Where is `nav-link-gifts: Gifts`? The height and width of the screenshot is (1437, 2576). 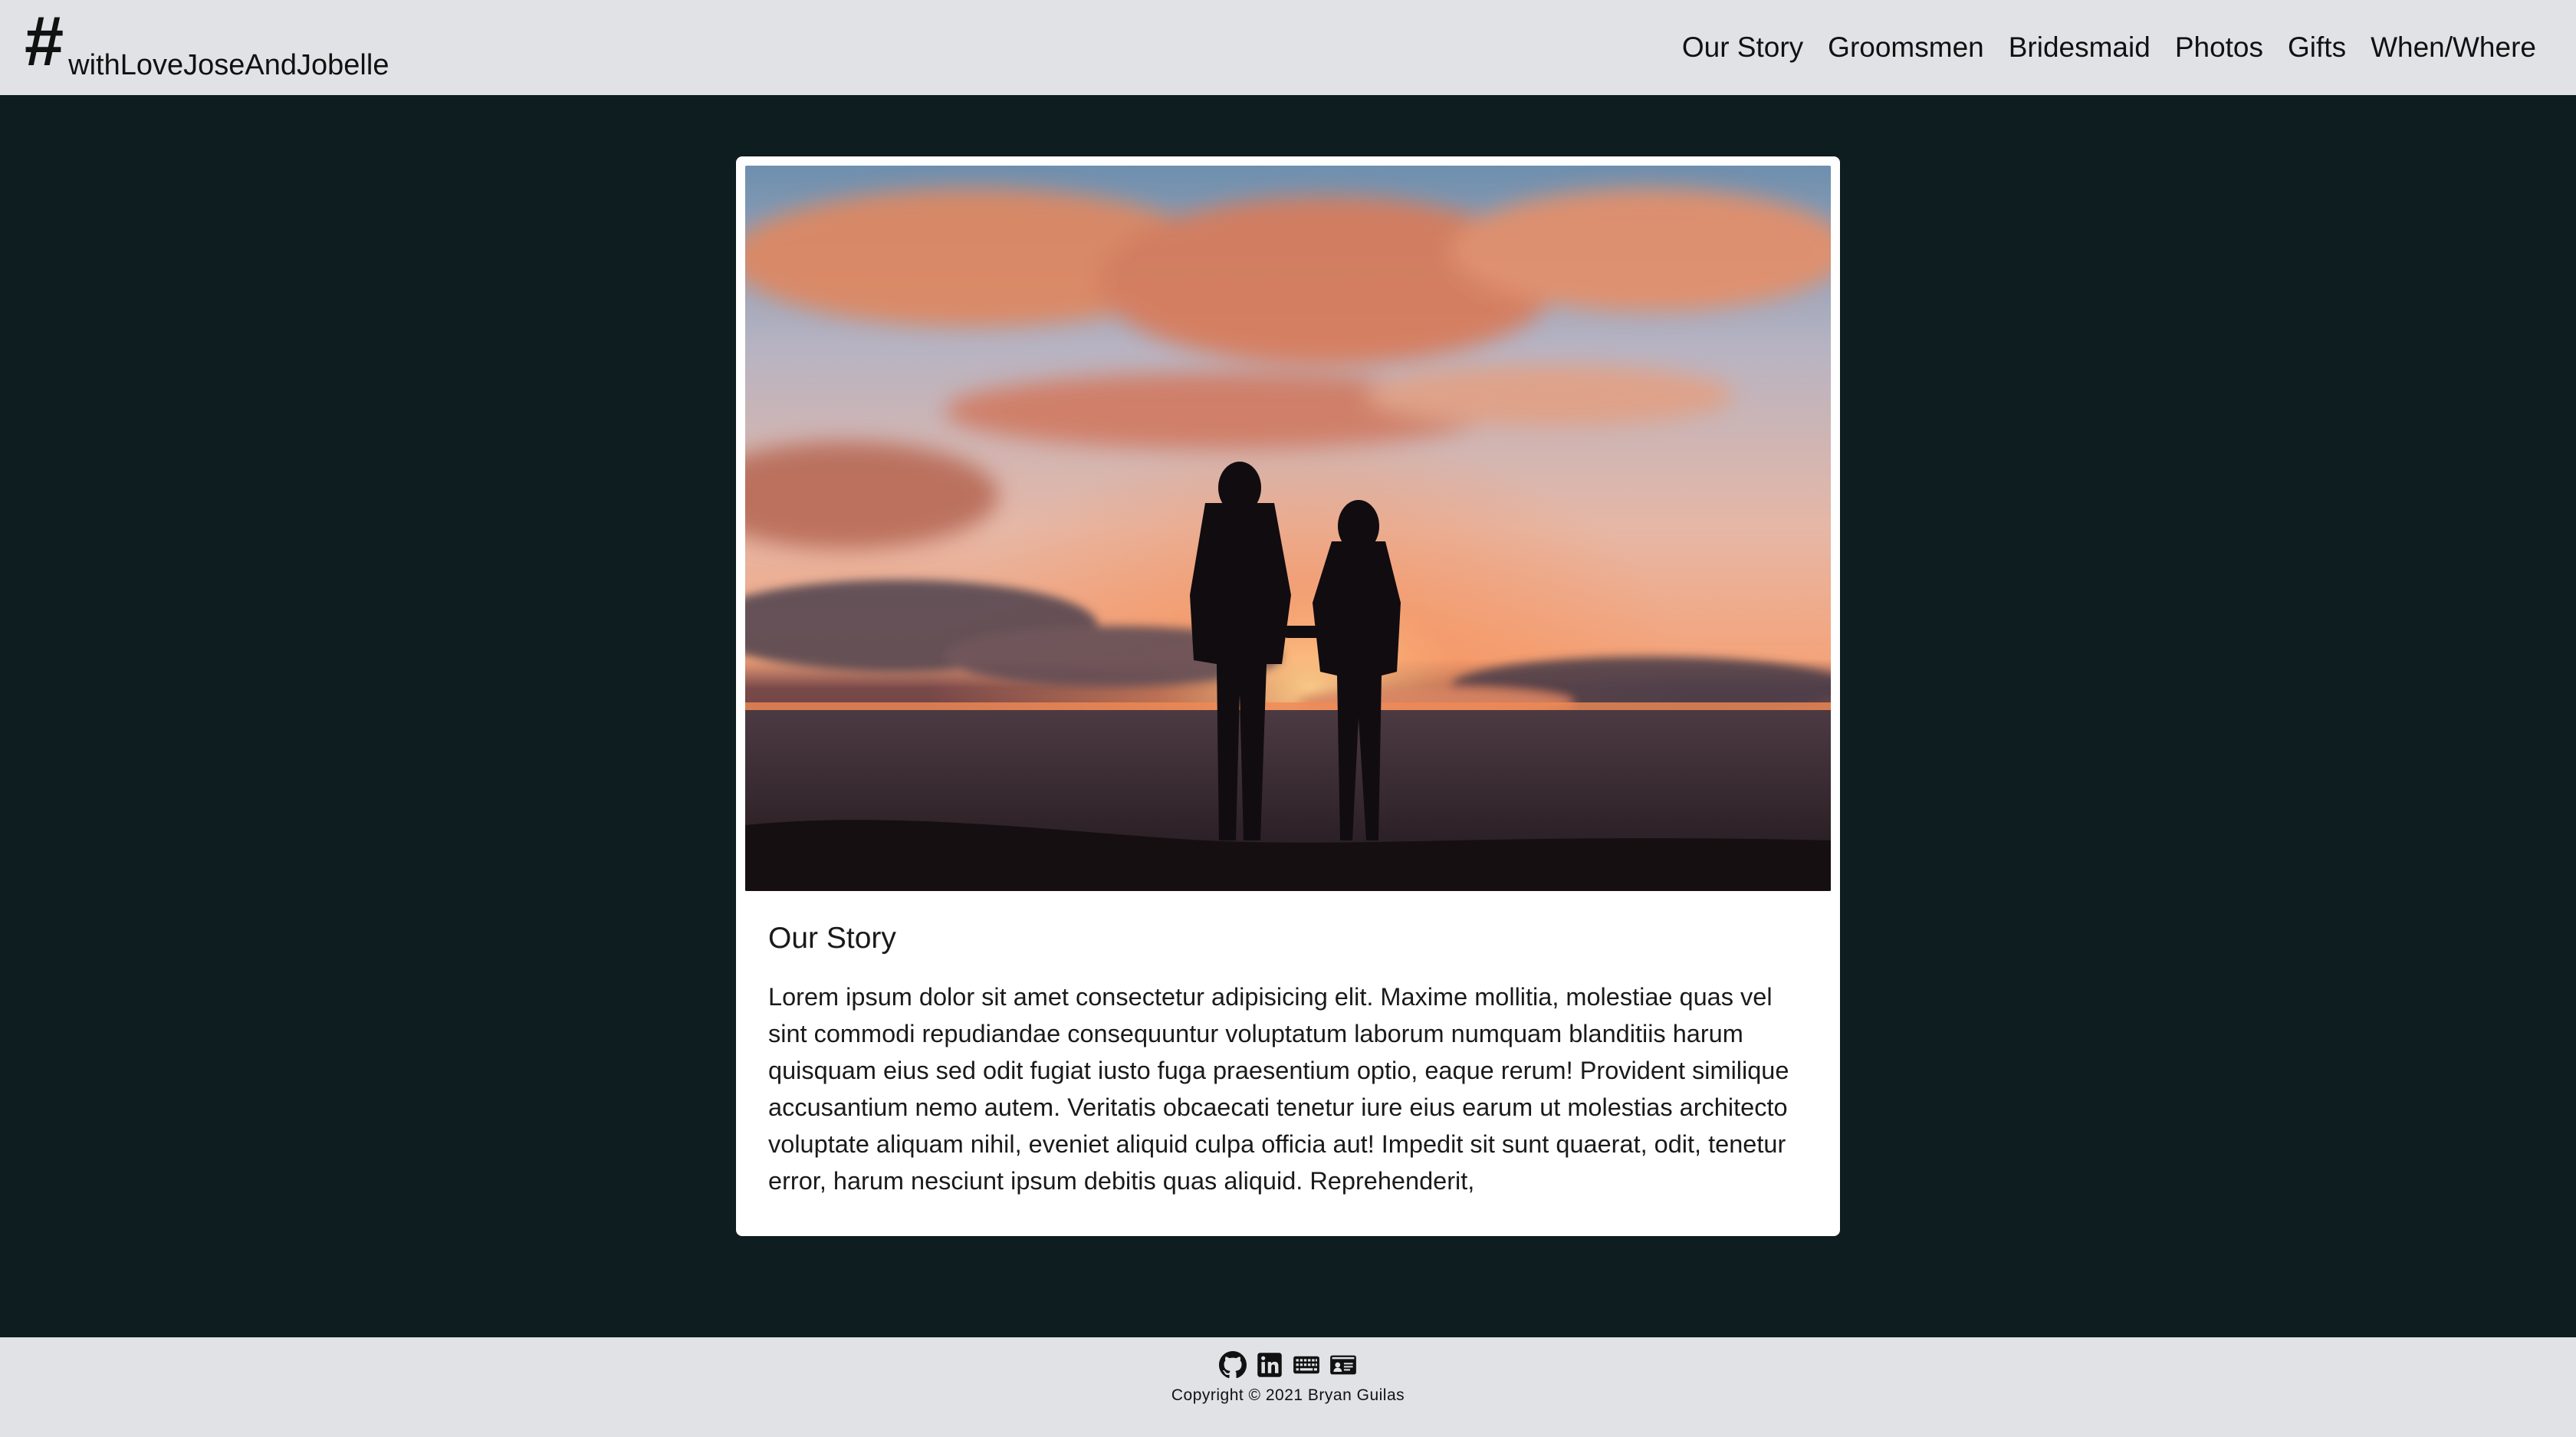 nav-link-gifts: Gifts is located at coordinates (2317, 47).